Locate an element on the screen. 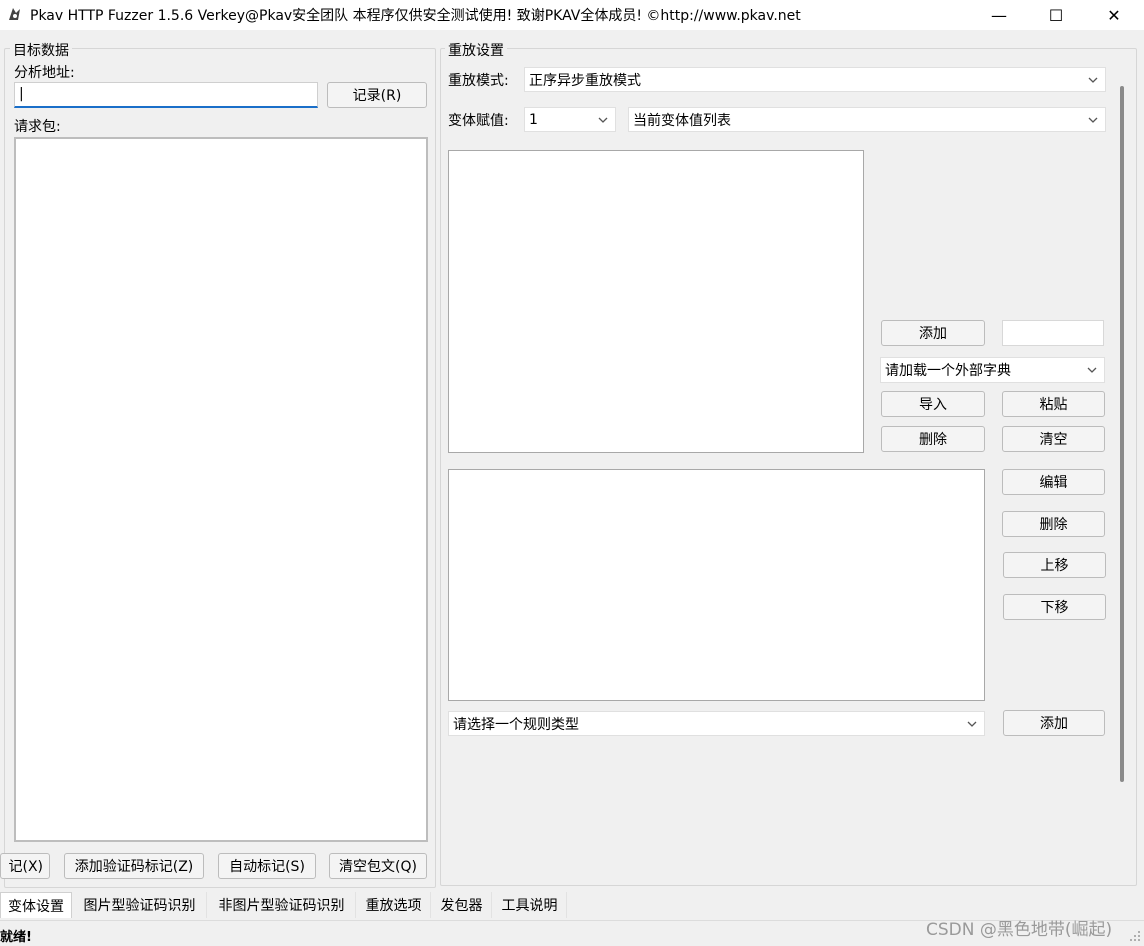  maximize-button: ☐ is located at coordinates (1056, 15).